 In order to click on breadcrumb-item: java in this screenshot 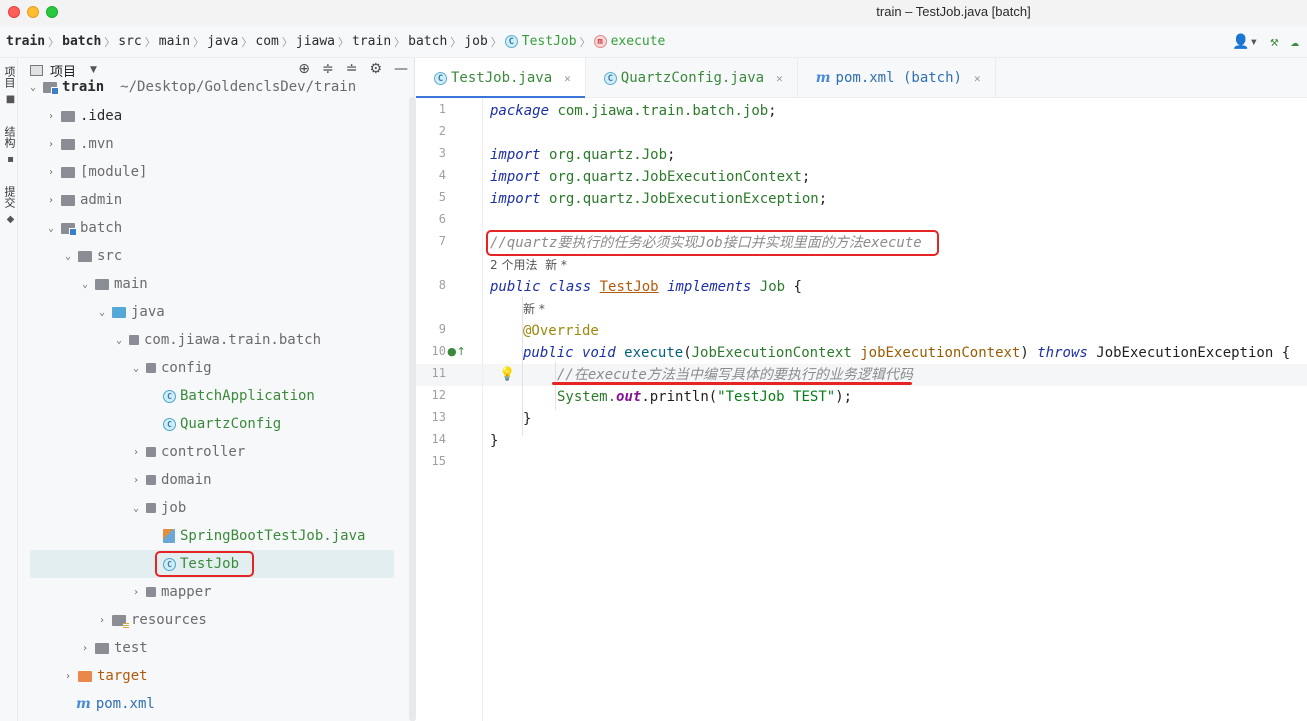, I will do `click(222, 41)`.